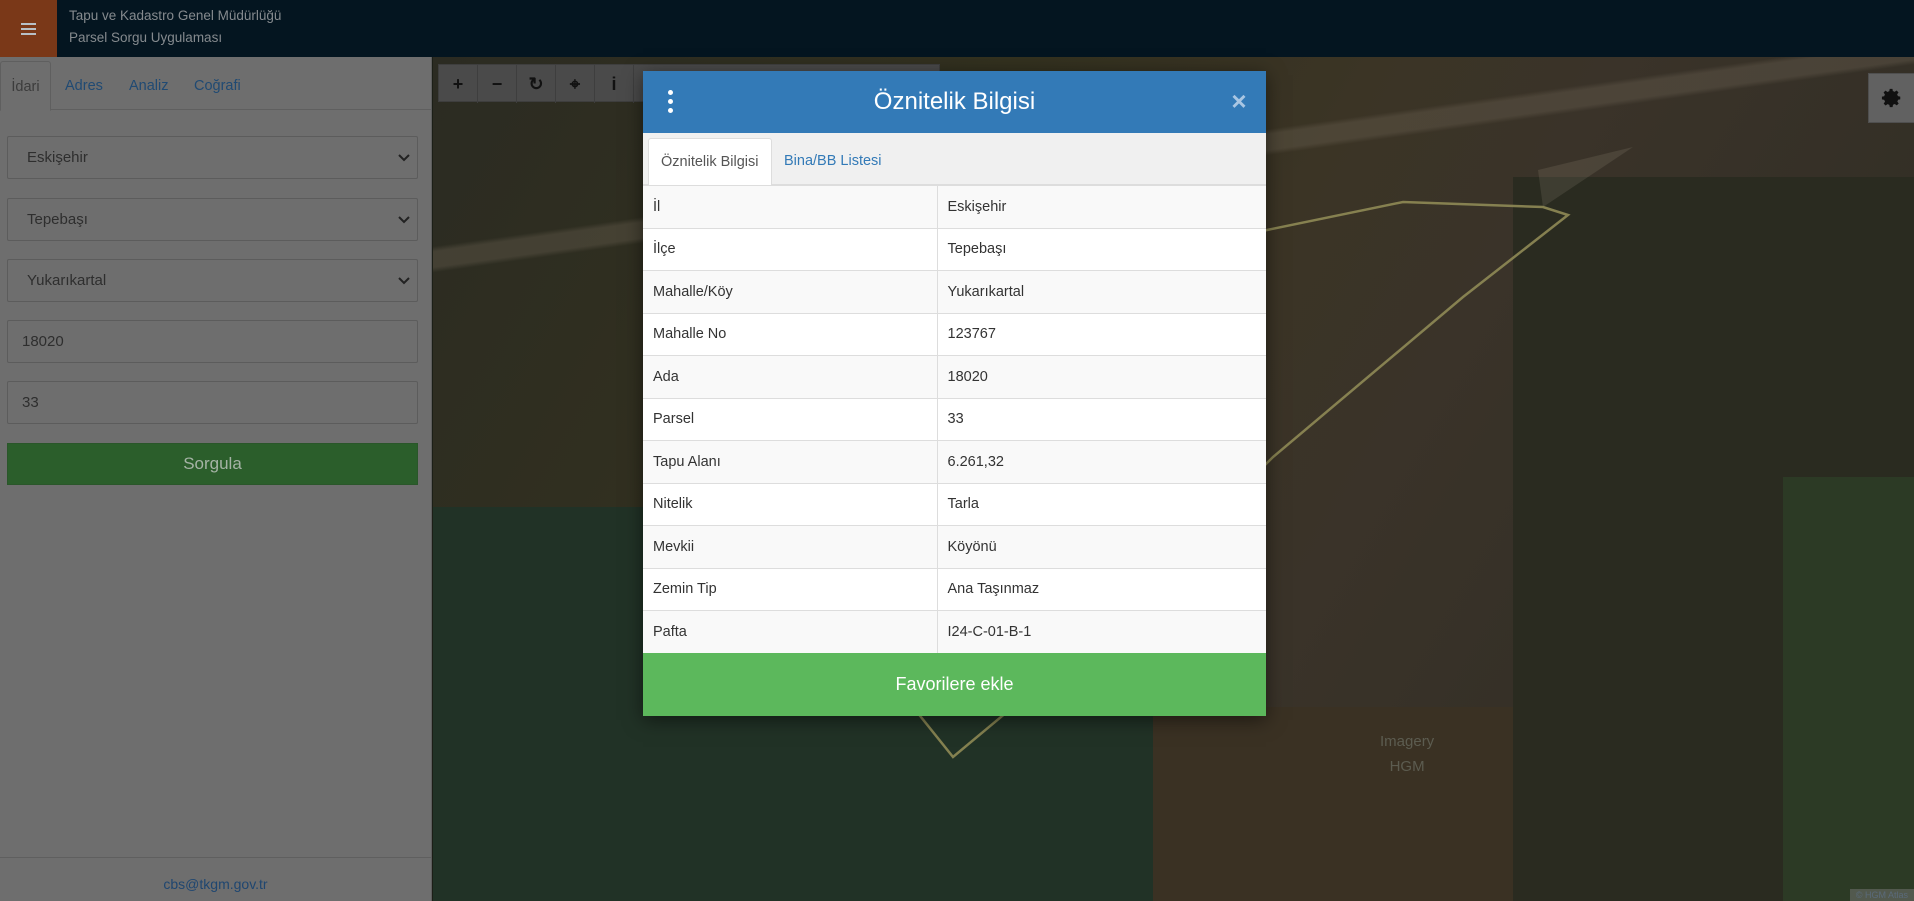 This screenshot has height=901, width=1914. I want to click on attribute-value: Eskişehir, so click(1101, 206).